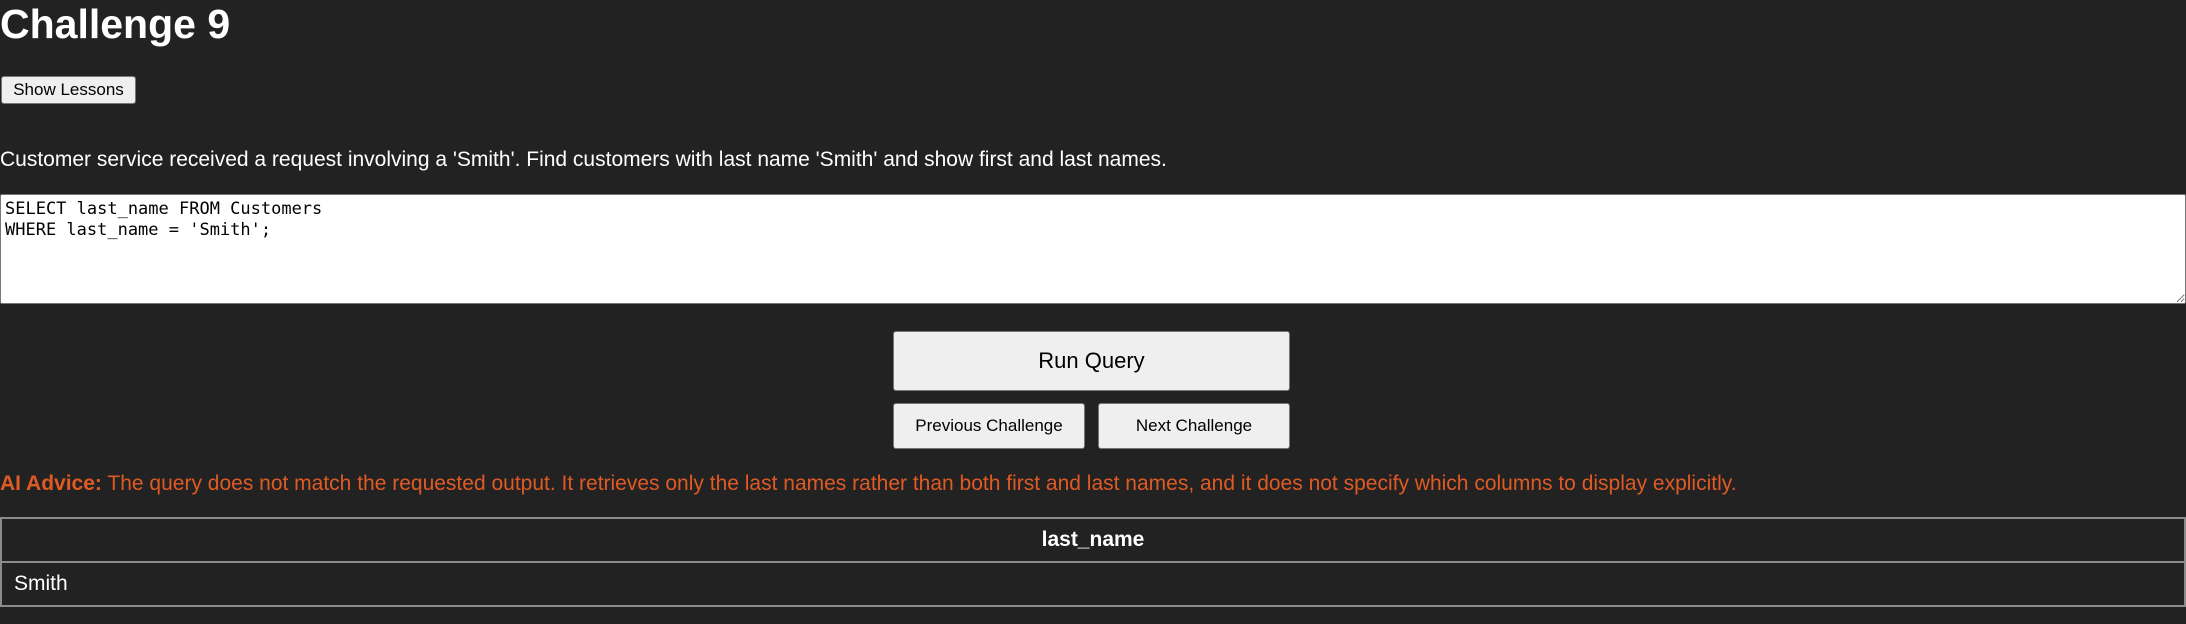 The image size is (2186, 624). Describe the element at coordinates (51, 483) in the screenshot. I see `ai-advice-label: AI Advice:` at that location.